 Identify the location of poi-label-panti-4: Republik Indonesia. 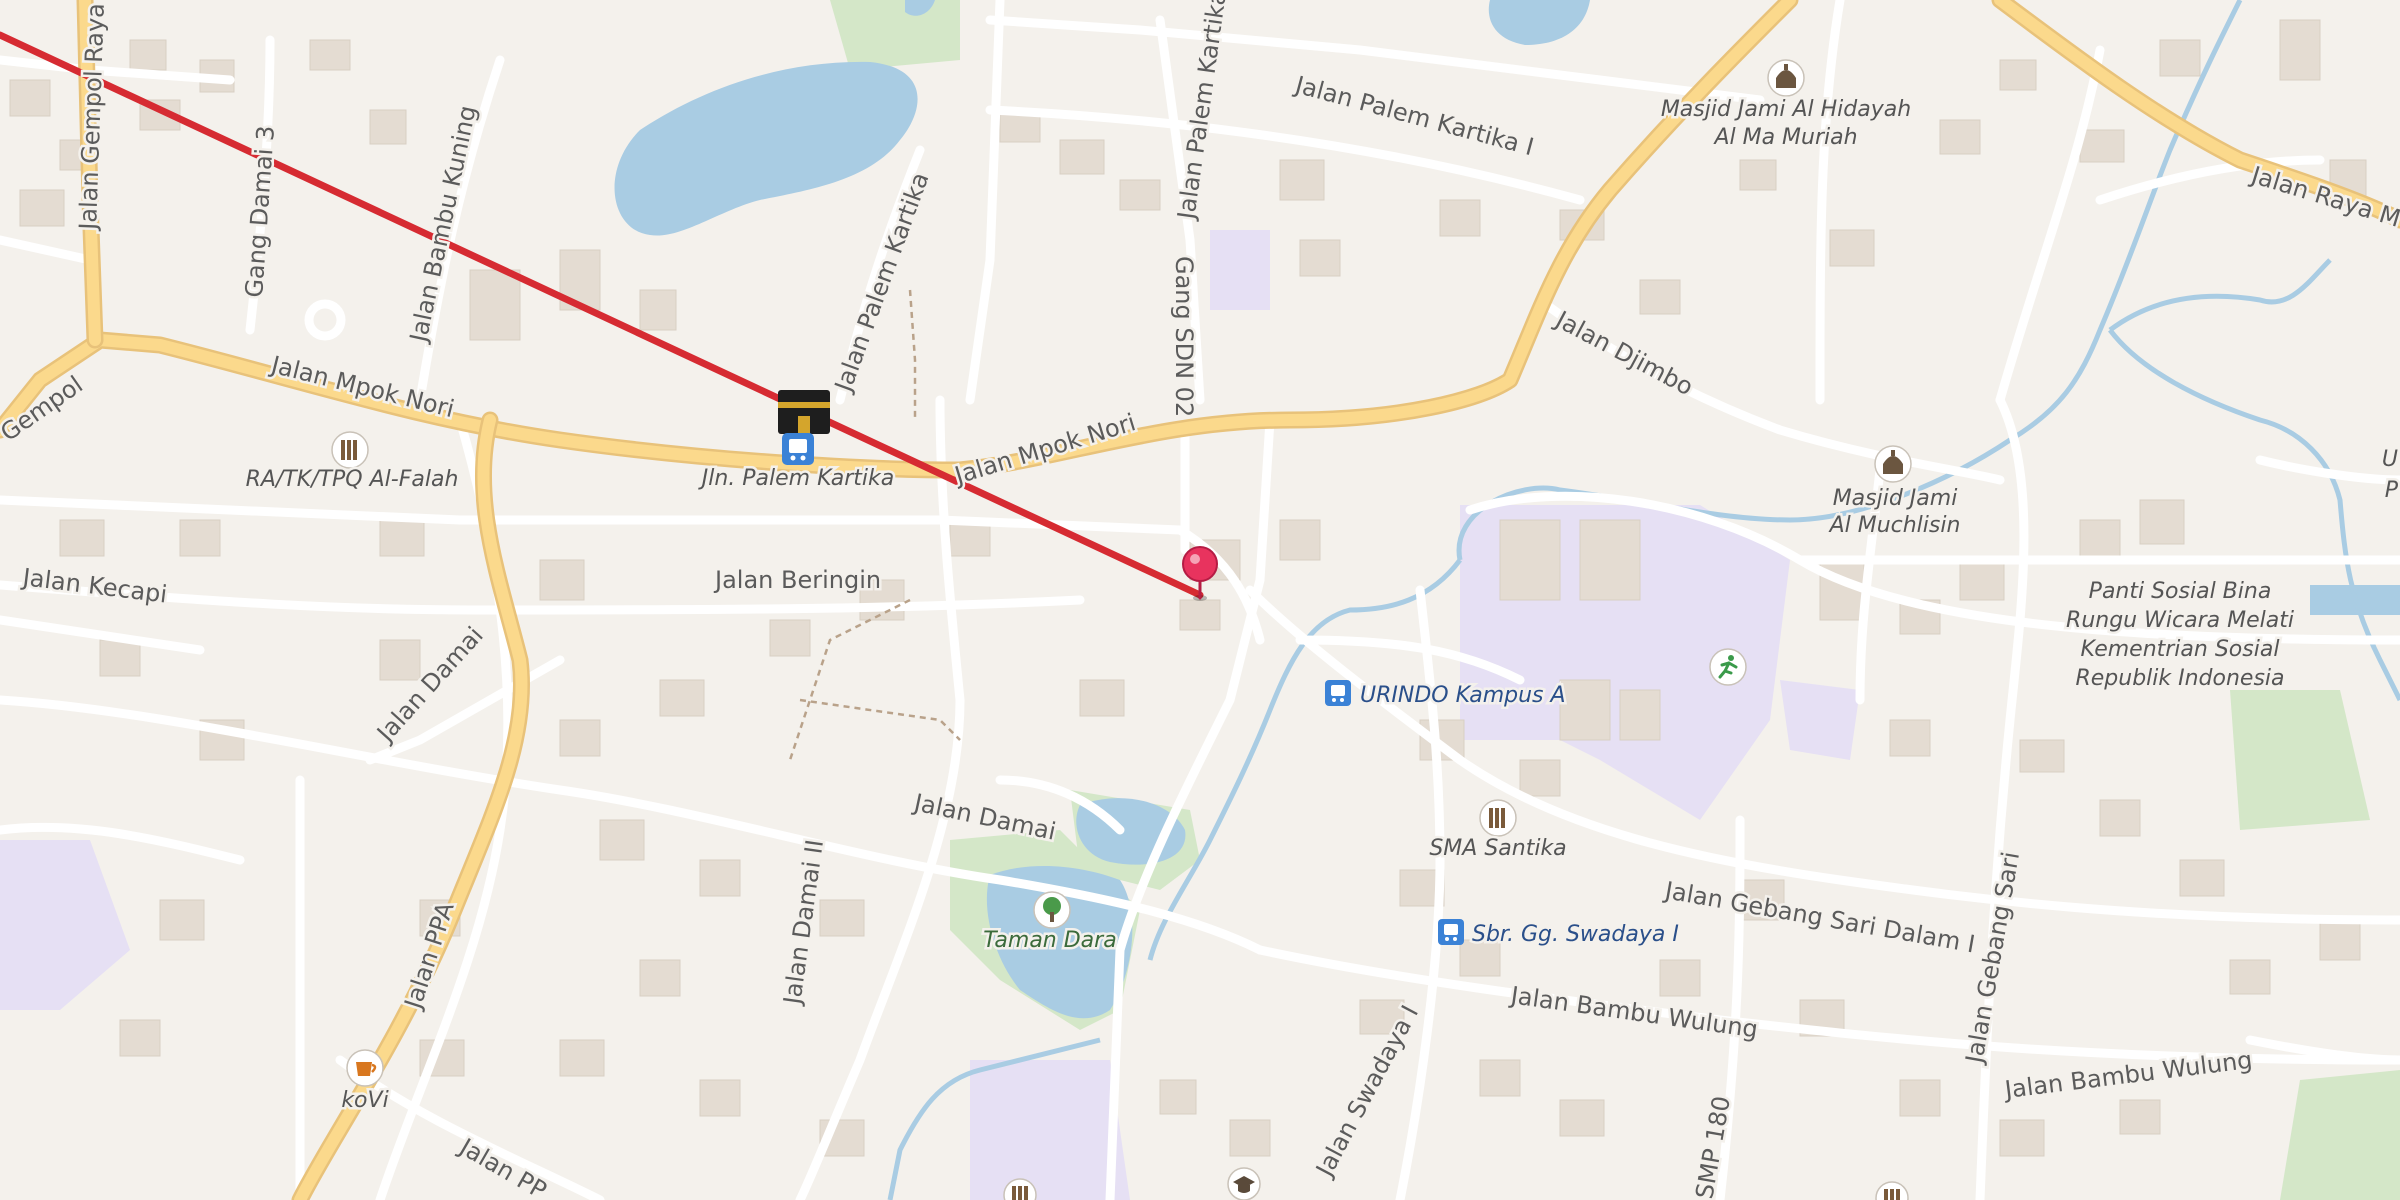
(2179, 678).